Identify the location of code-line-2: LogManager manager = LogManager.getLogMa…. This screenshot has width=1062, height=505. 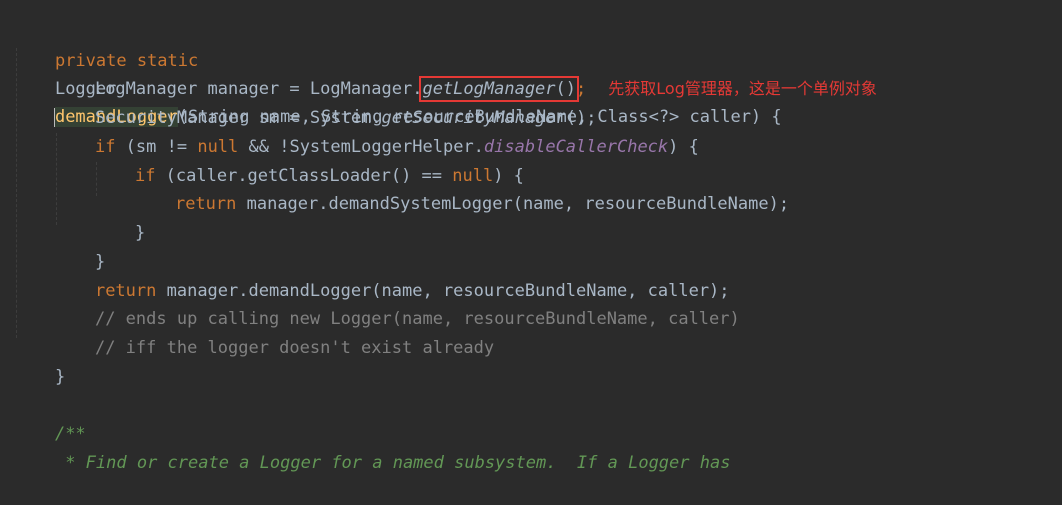
(465, 74).